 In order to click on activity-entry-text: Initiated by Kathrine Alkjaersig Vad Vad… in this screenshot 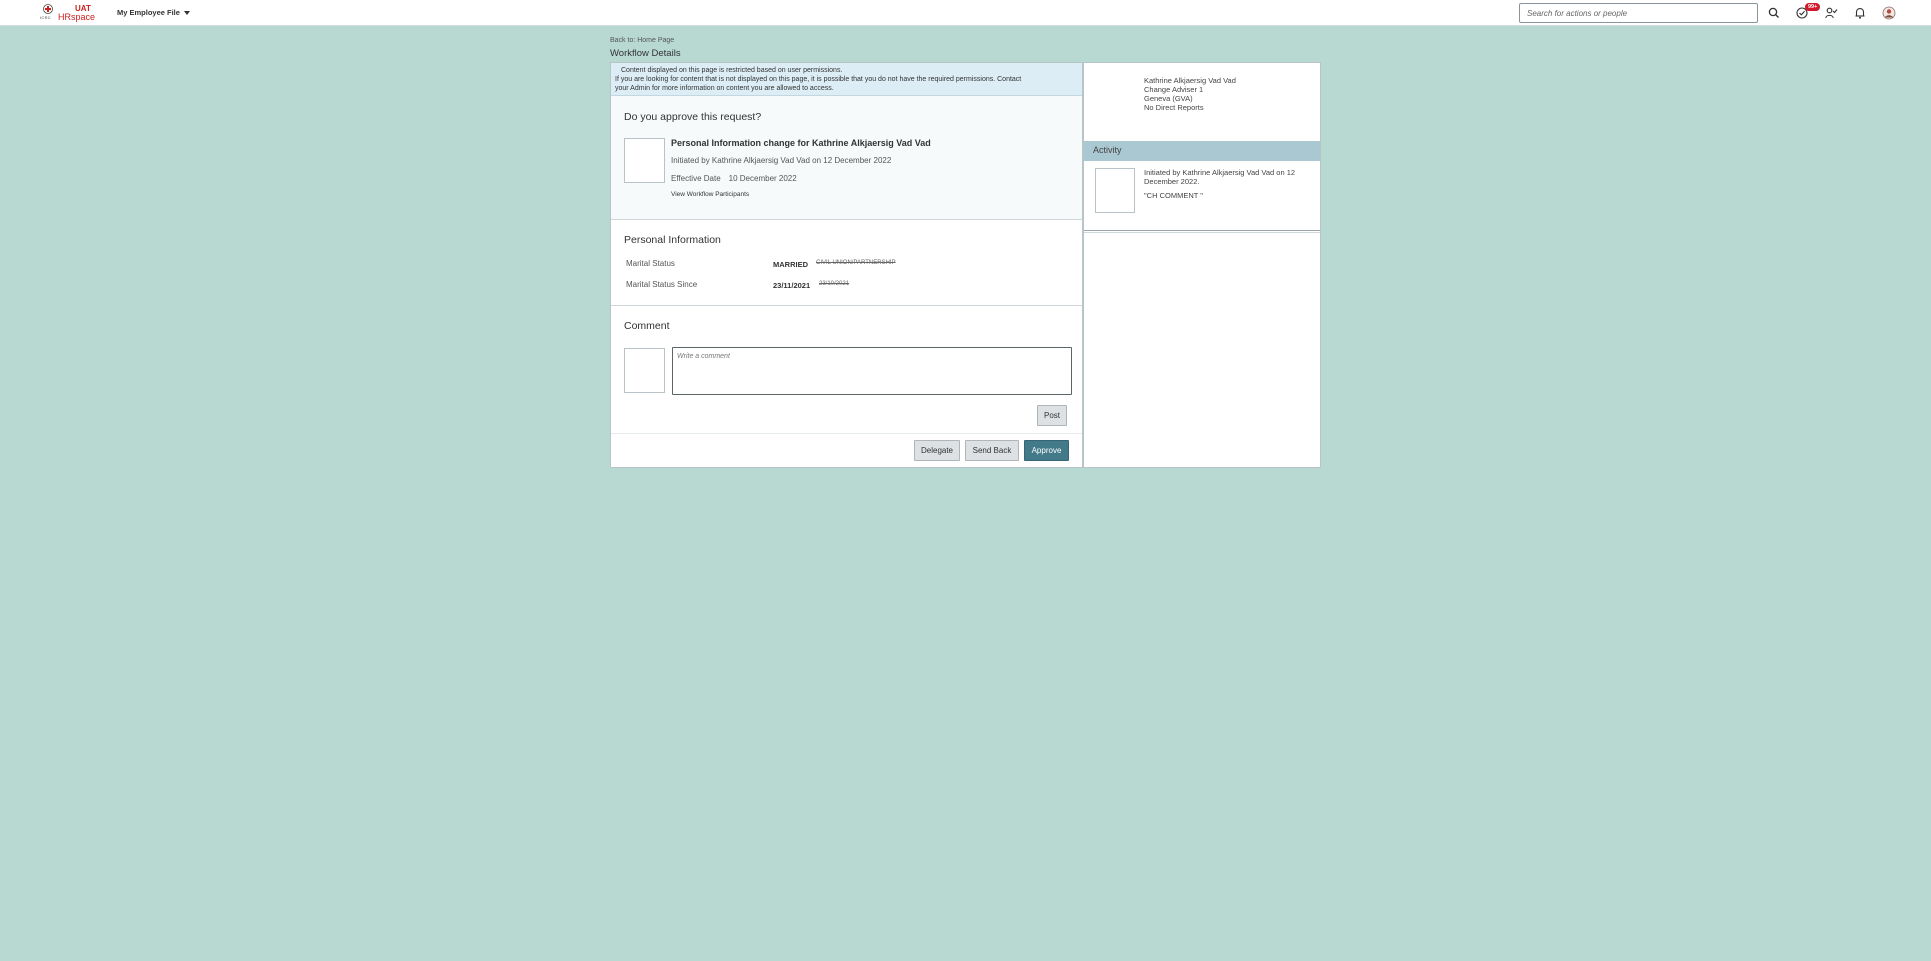, I will do `click(1229, 177)`.